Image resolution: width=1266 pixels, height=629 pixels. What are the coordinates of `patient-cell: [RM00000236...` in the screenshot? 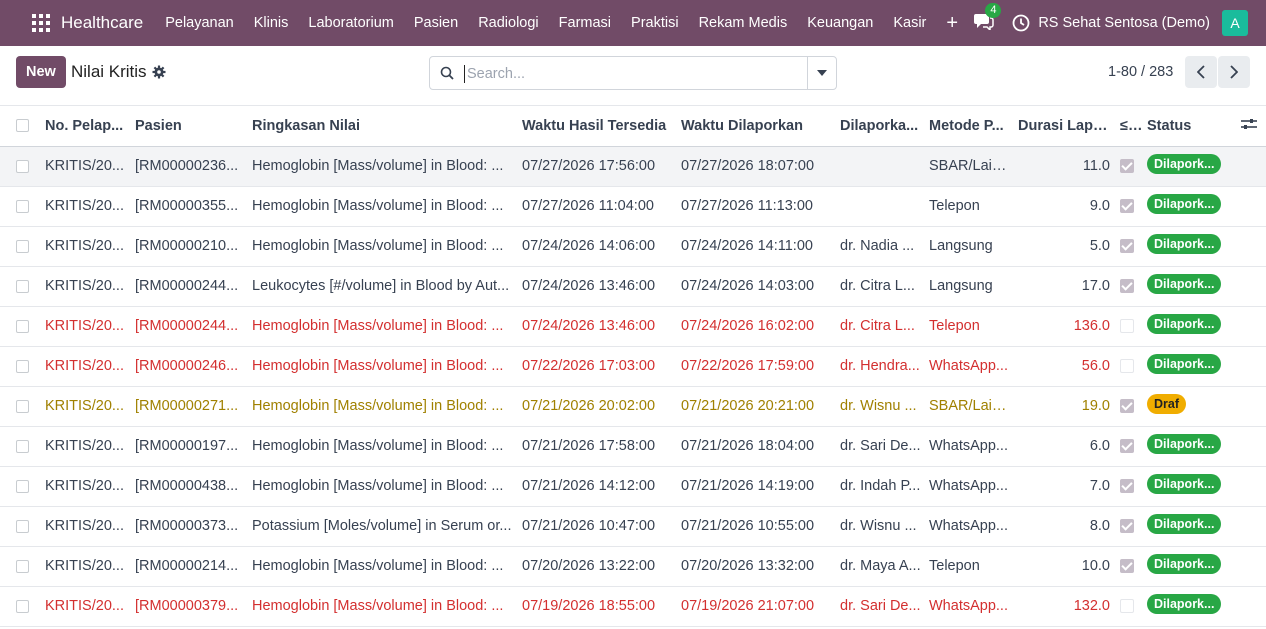 It's located at (187, 166).